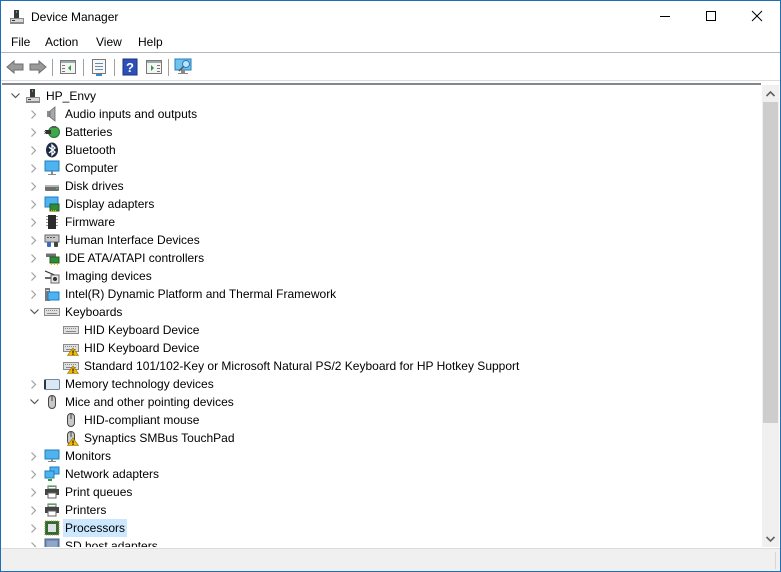  I want to click on maximize-button, so click(711, 16).